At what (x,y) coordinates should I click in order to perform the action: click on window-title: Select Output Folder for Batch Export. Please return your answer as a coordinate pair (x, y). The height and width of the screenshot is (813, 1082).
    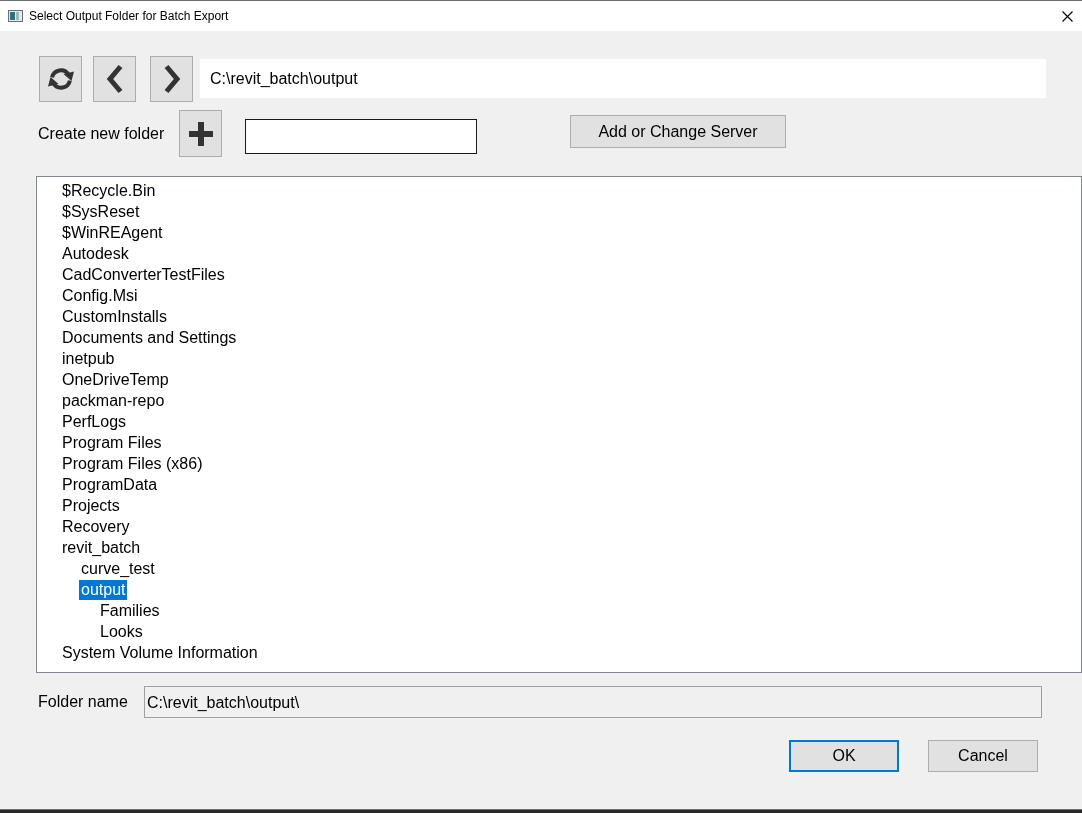
    Looking at the image, I should click on (129, 16).